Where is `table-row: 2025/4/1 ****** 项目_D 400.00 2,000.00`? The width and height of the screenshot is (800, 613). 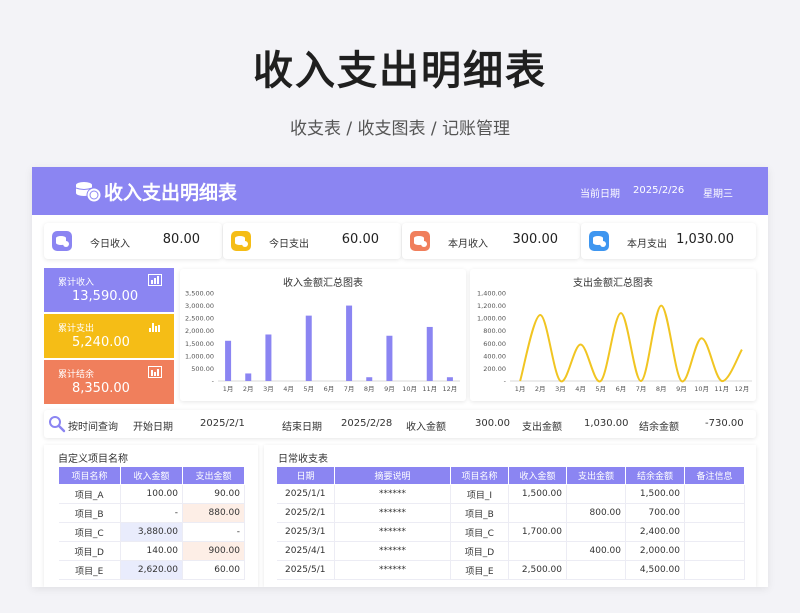
table-row: 2025/4/1 ****** 项目_D 400.00 2,000.00 is located at coordinates (510, 551).